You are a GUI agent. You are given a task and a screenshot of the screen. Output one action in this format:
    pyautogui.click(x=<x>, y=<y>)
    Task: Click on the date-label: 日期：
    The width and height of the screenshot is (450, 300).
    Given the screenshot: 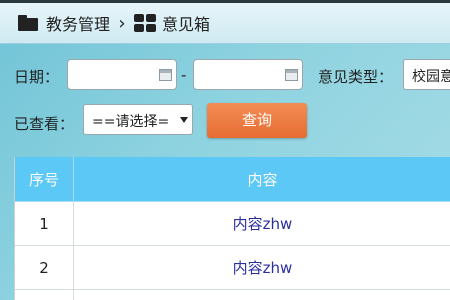 What is the action you would take?
    pyautogui.click(x=37, y=77)
    